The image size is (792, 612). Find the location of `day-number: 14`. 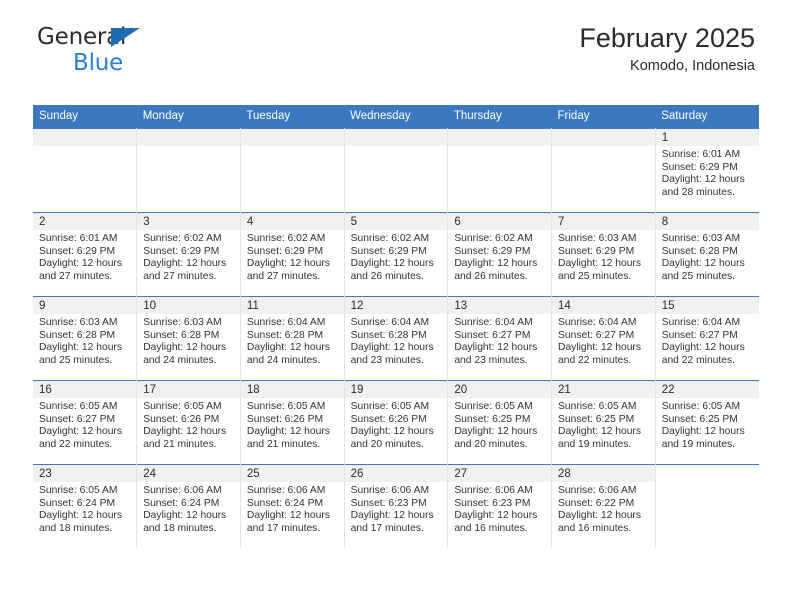

day-number: 14 is located at coordinates (603, 305).